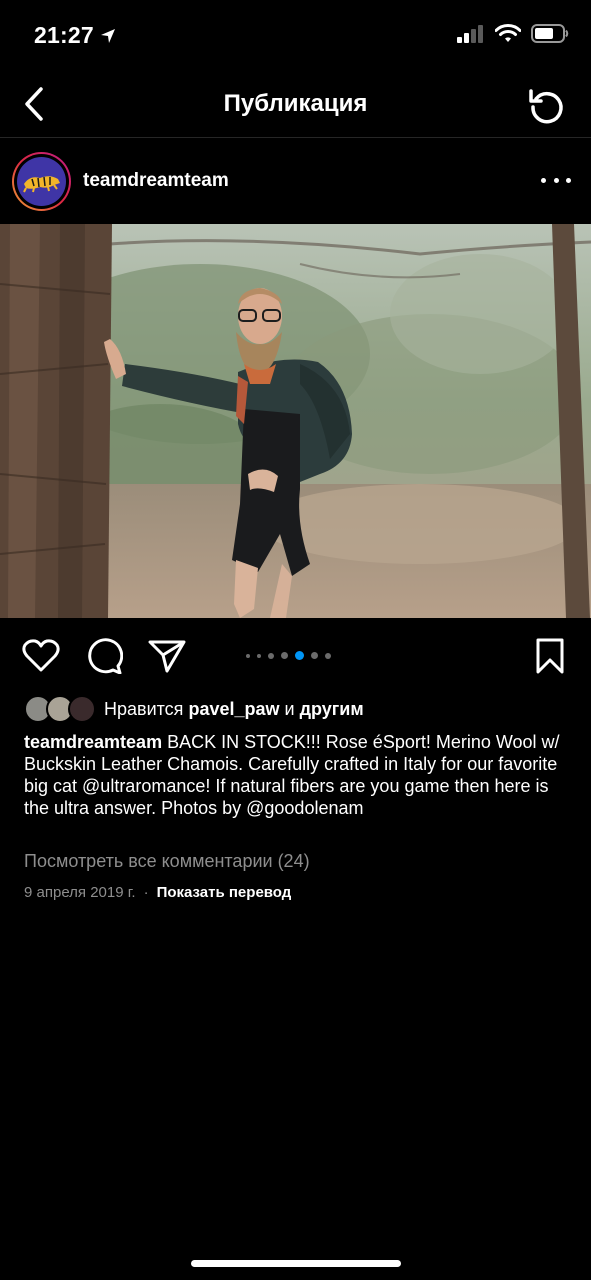 The height and width of the screenshot is (1280, 591). What do you see at coordinates (93, 742) in the screenshot?
I see `caption-username: teamdreamteam` at bounding box center [93, 742].